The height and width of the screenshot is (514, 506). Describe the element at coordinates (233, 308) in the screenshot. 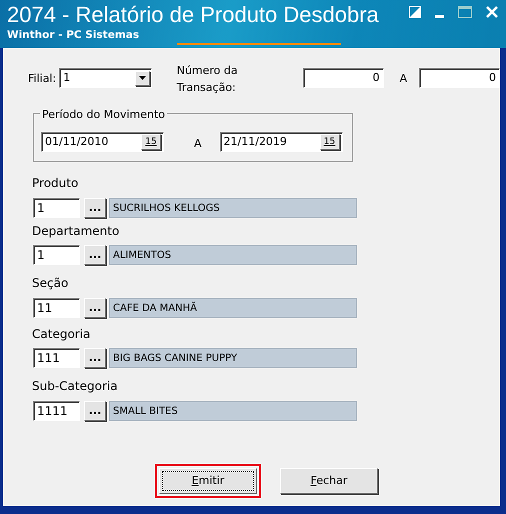

I see `description-field: CAFE DA MANHÃ` at that location.